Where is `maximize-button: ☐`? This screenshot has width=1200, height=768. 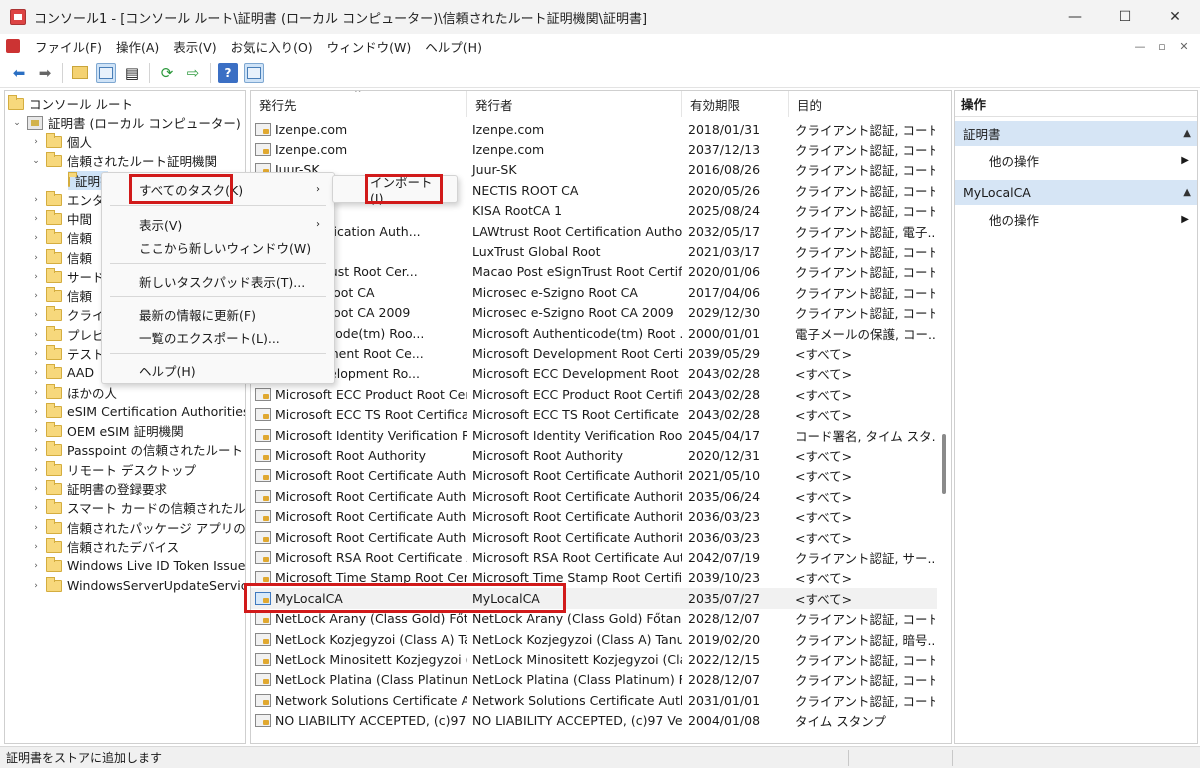 maximize-button: ☐ is located at coordinates (1125, 17).